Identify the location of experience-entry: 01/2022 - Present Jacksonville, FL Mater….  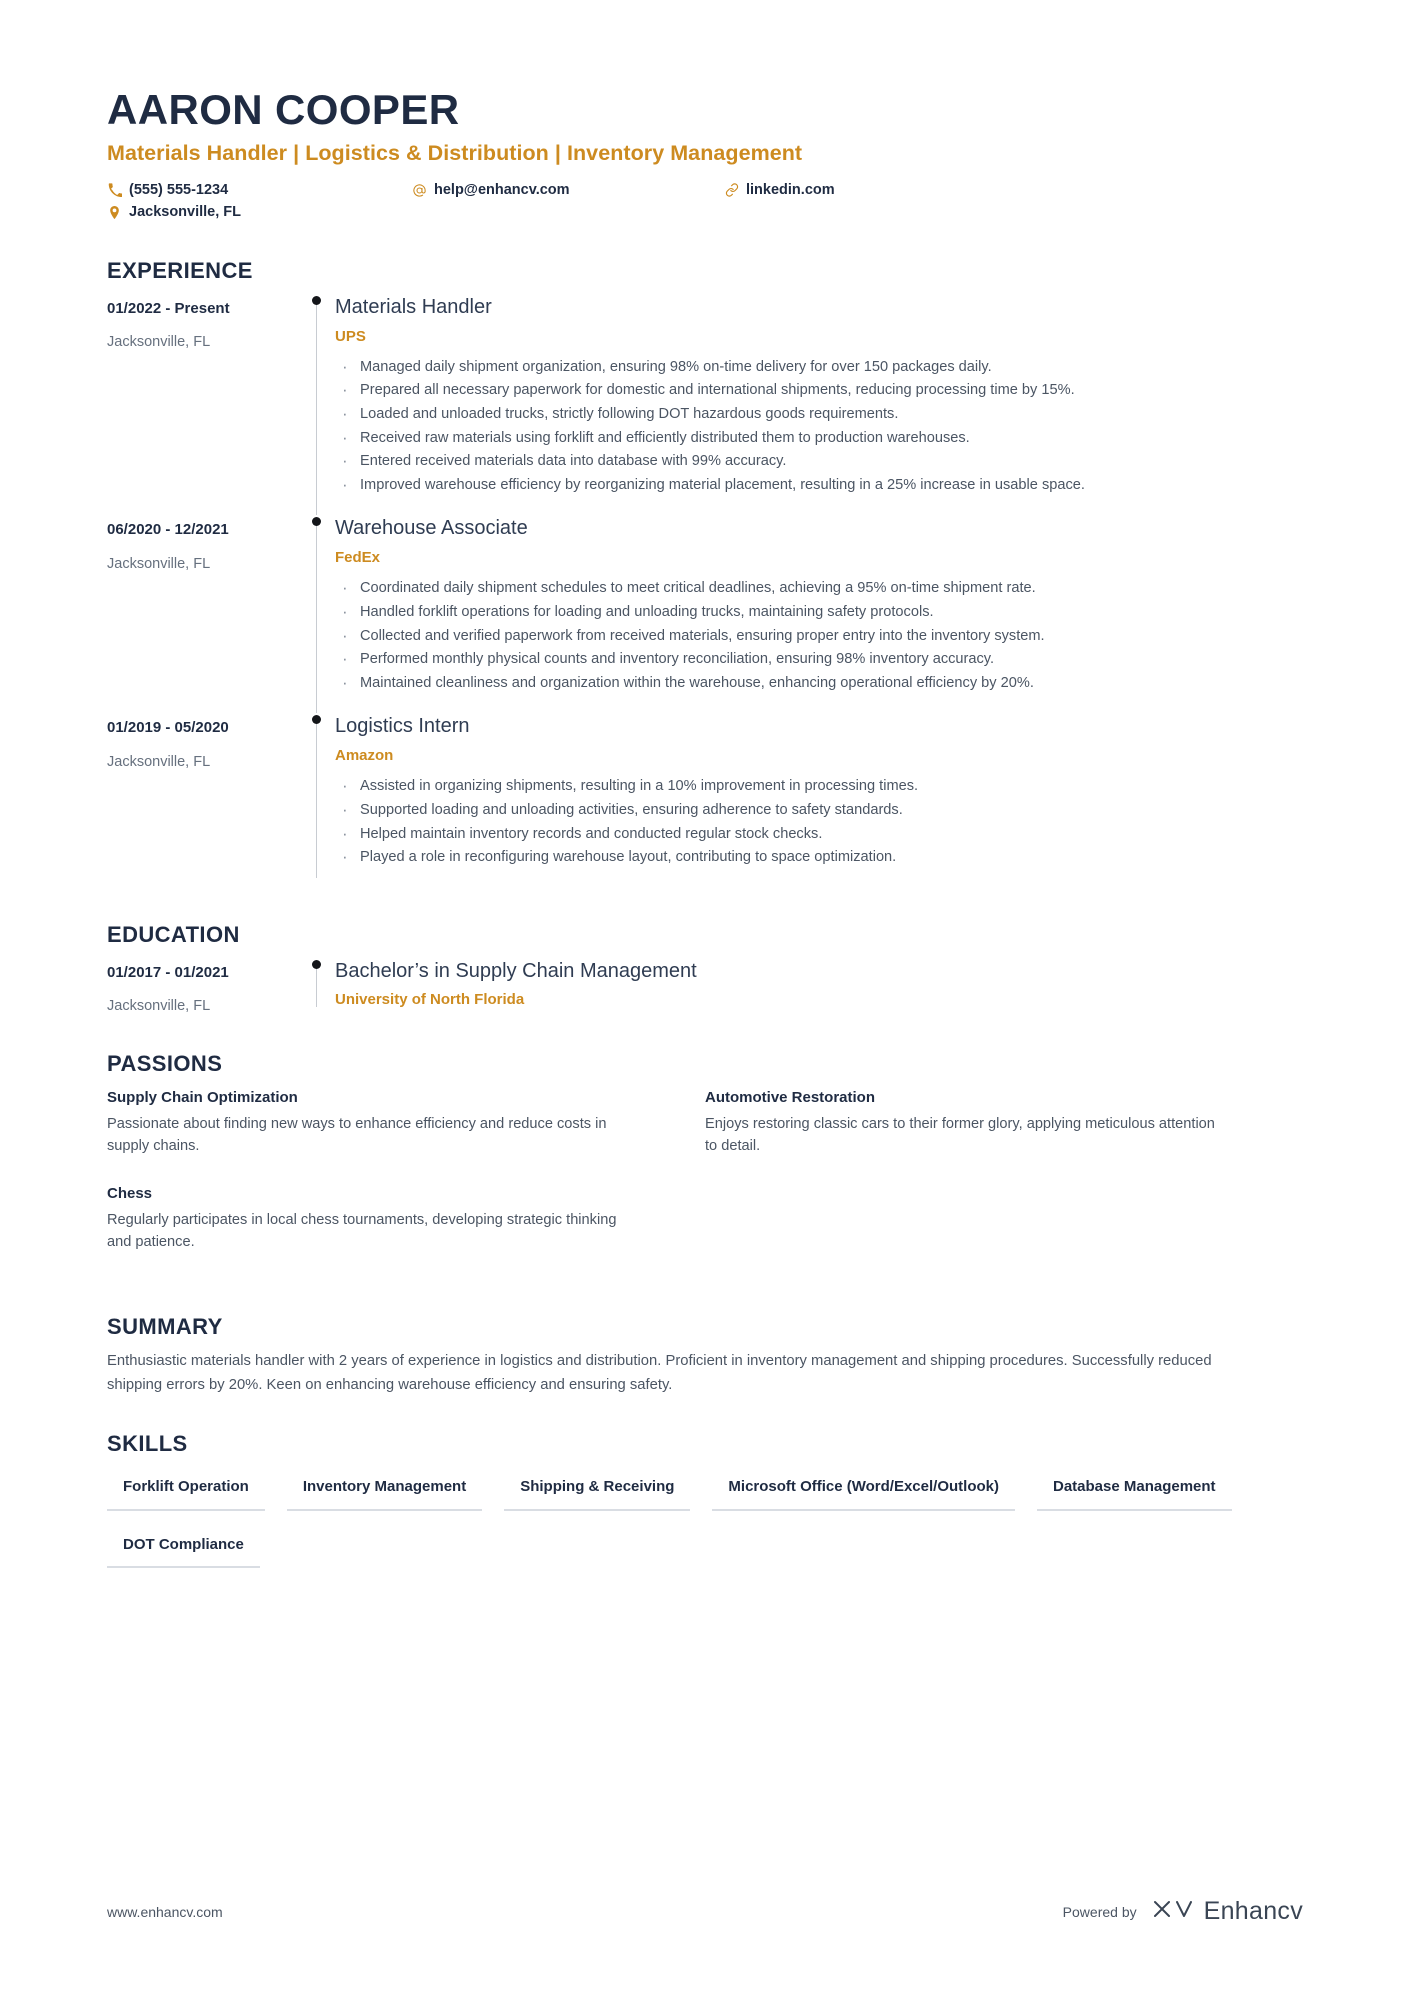
(705, 405).